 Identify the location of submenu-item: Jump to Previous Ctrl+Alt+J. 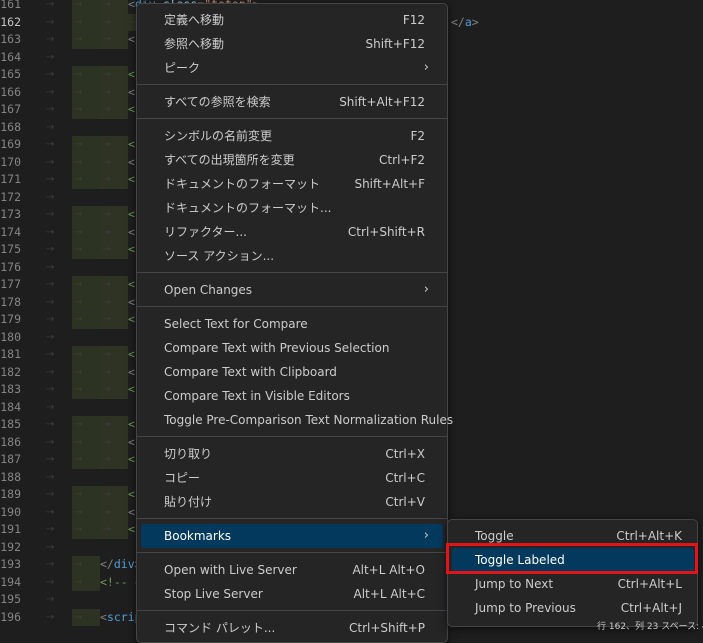
(573, 608).